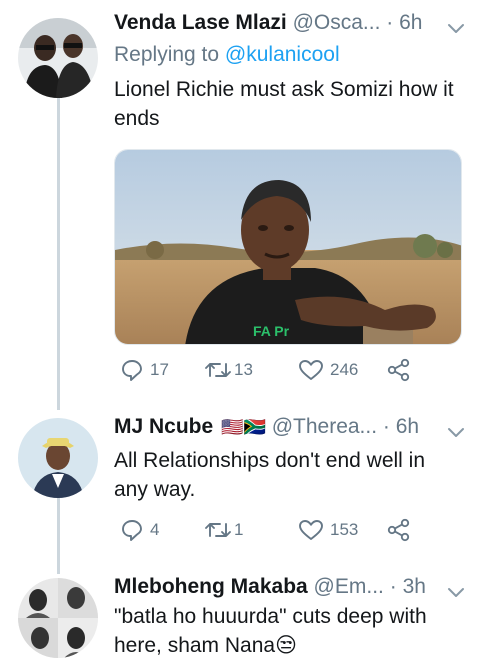  Describe the element at coordinates (328, 370) in the screenshot. I see `like-button: 246` at that location.